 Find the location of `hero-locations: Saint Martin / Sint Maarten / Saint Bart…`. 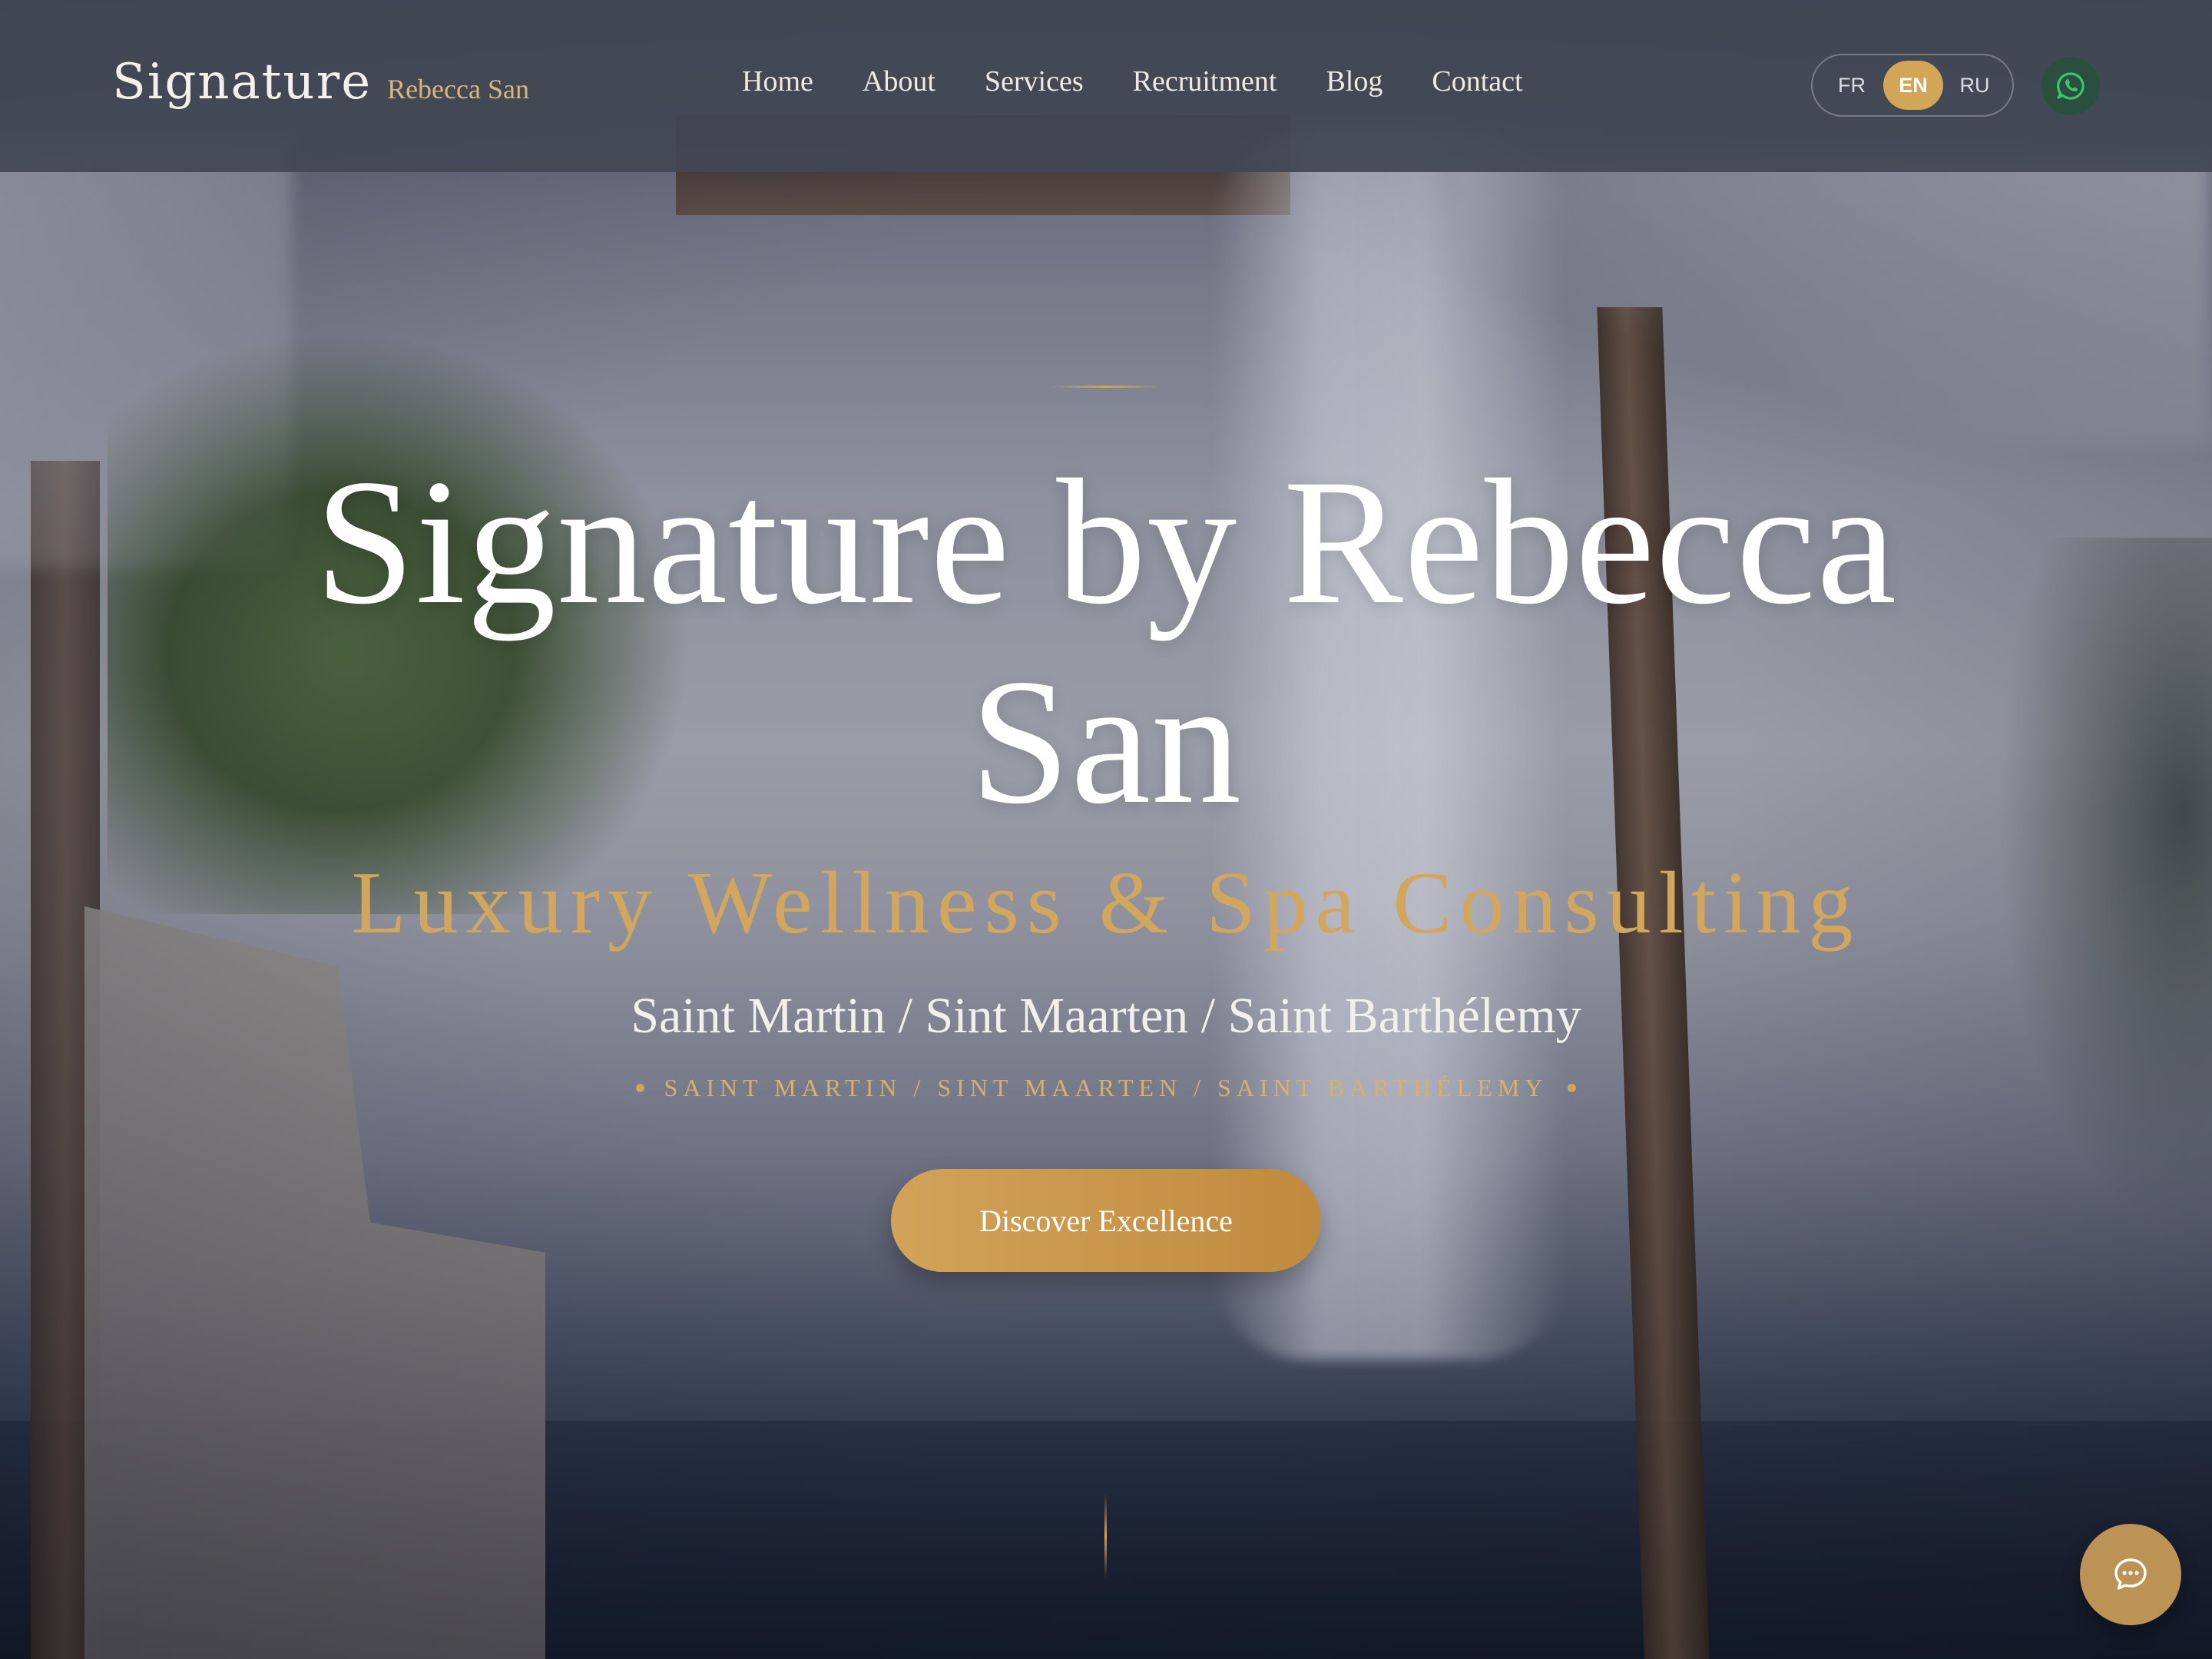

hero-locations: Saint Martin / Sint Maarten / Saint Bart… is located at coordinates (1106, 1016).